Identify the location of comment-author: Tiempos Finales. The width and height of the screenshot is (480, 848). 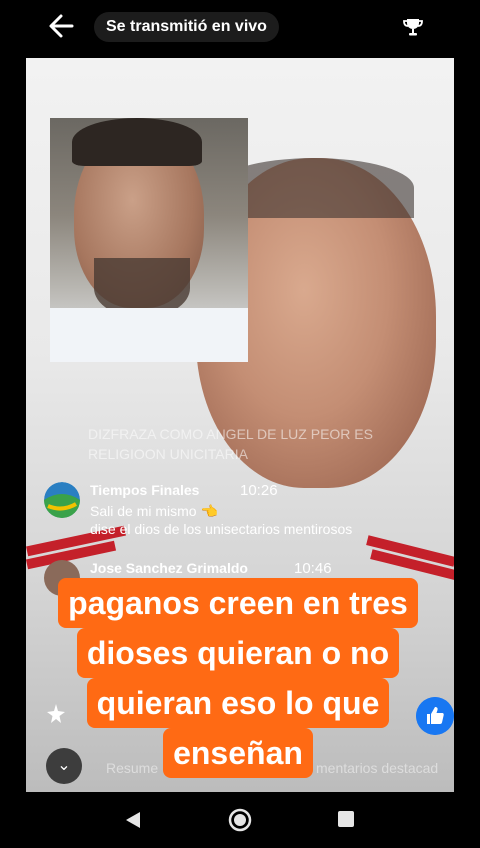
(144, 490).